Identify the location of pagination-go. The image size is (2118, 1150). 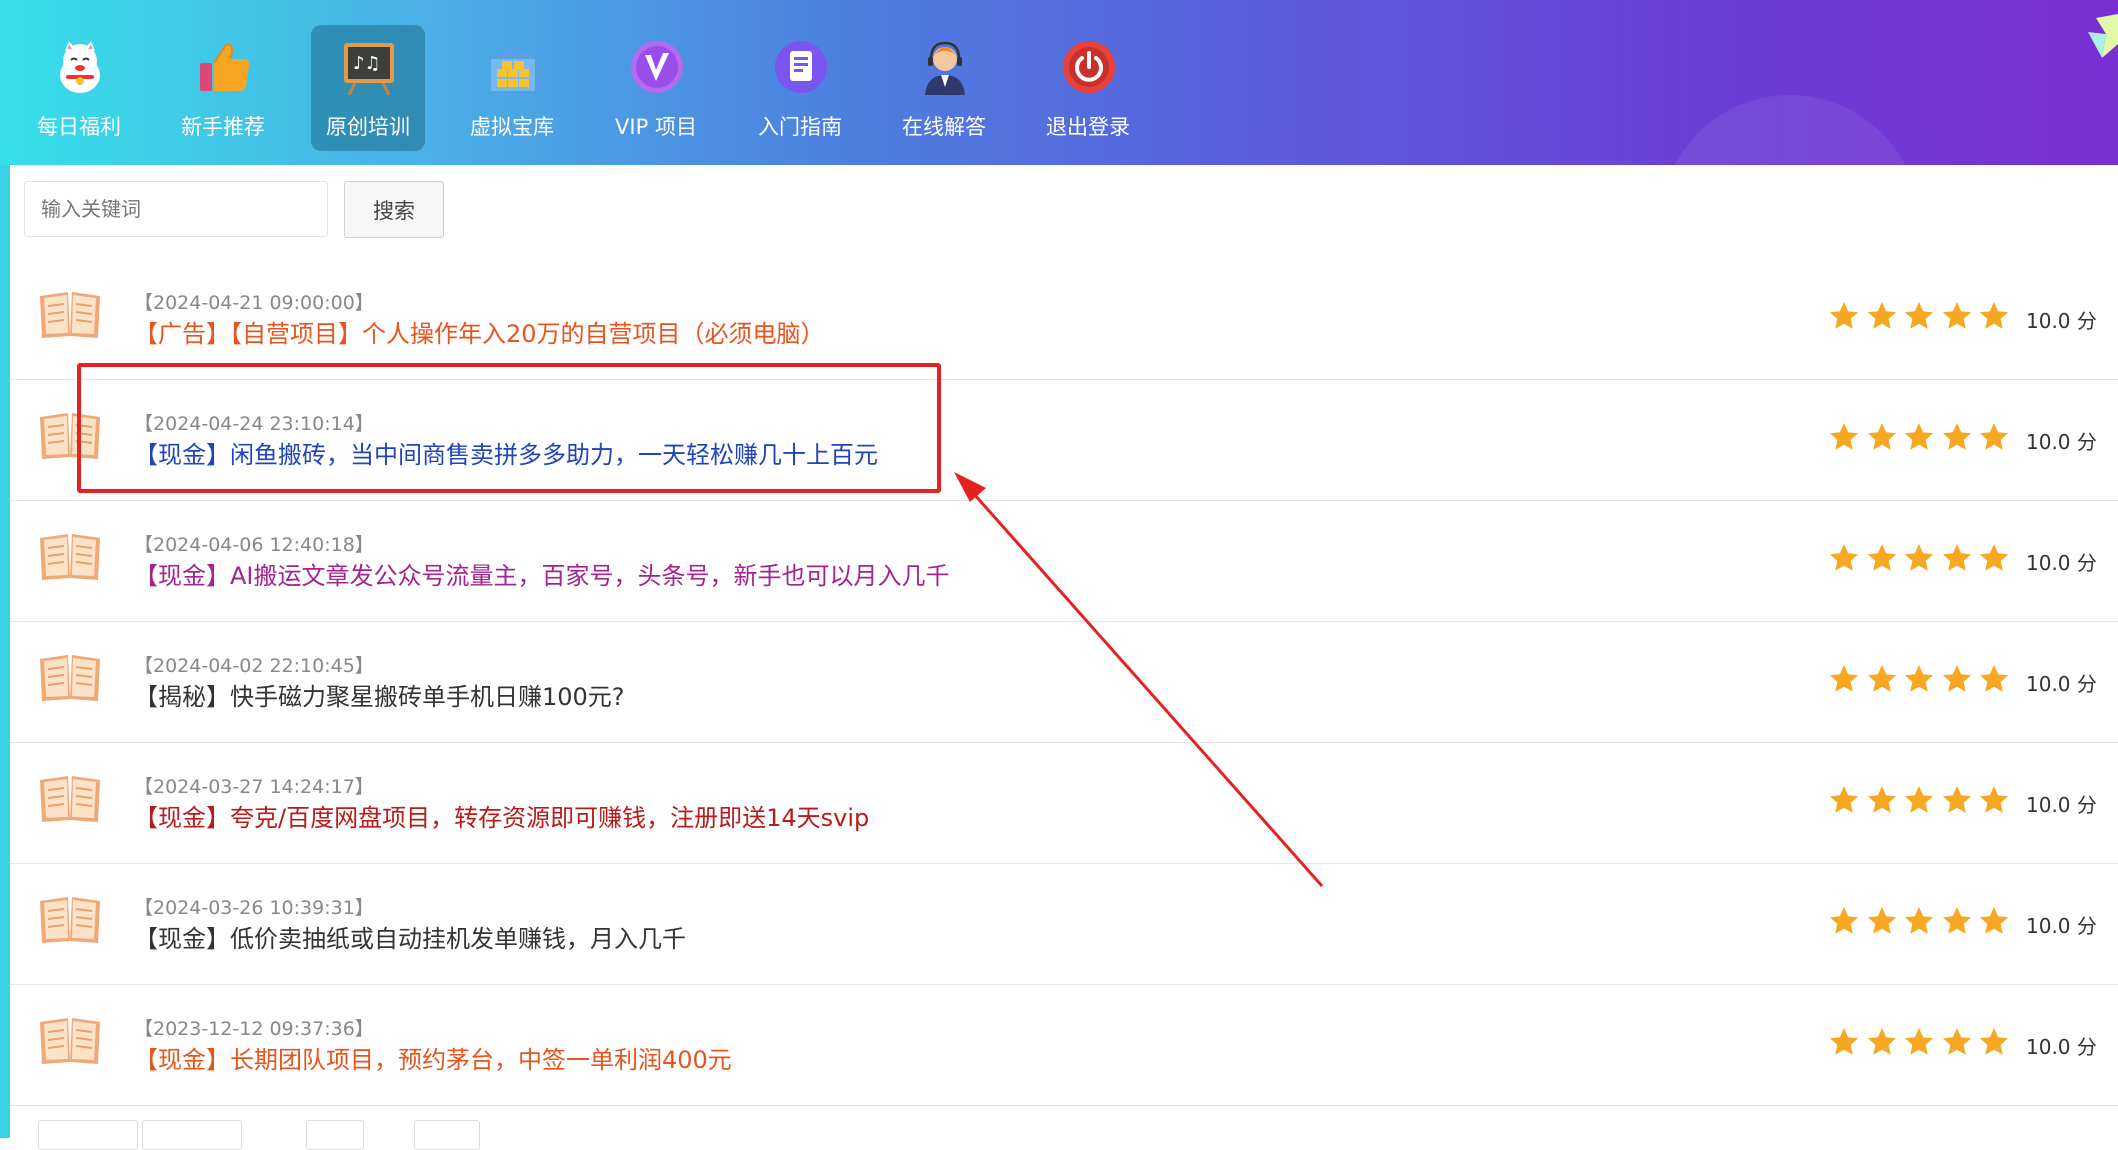
(447, 1135).